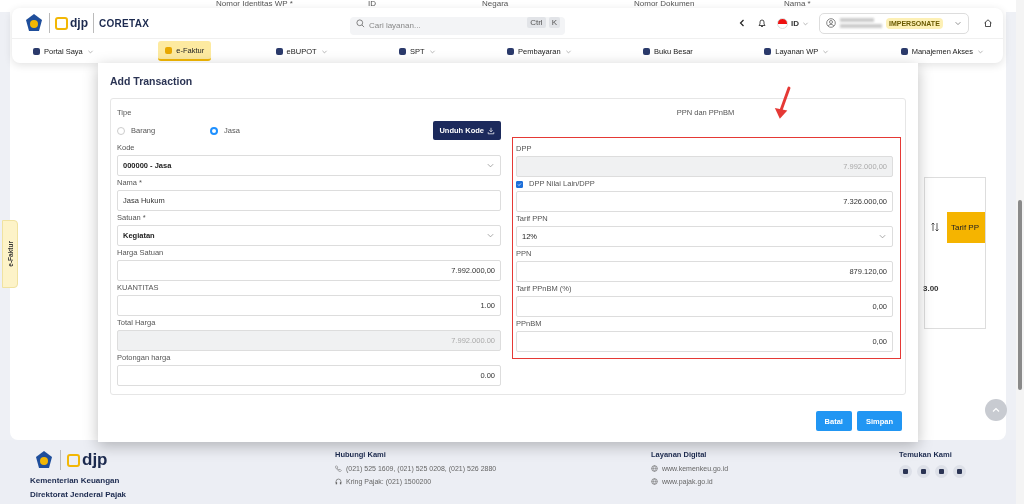 The image size is (1024, 504). What do you see at coordinates (931, 288) in the screenshot?
I see `table-cell-text: 3.00` at bounding box center [931, 288].